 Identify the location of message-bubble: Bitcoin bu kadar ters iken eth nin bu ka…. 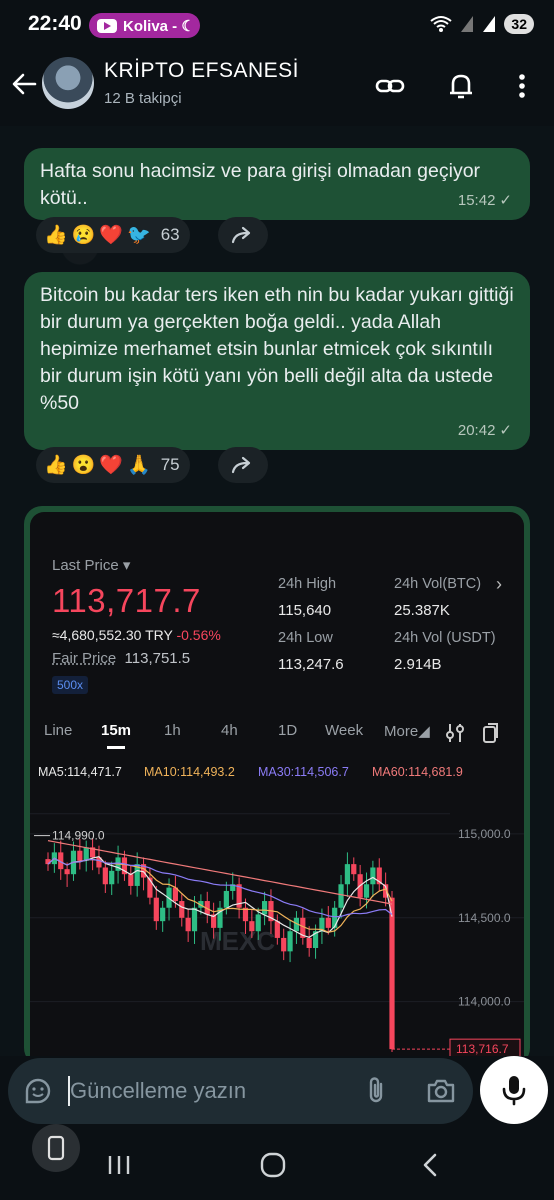
(277, 361).